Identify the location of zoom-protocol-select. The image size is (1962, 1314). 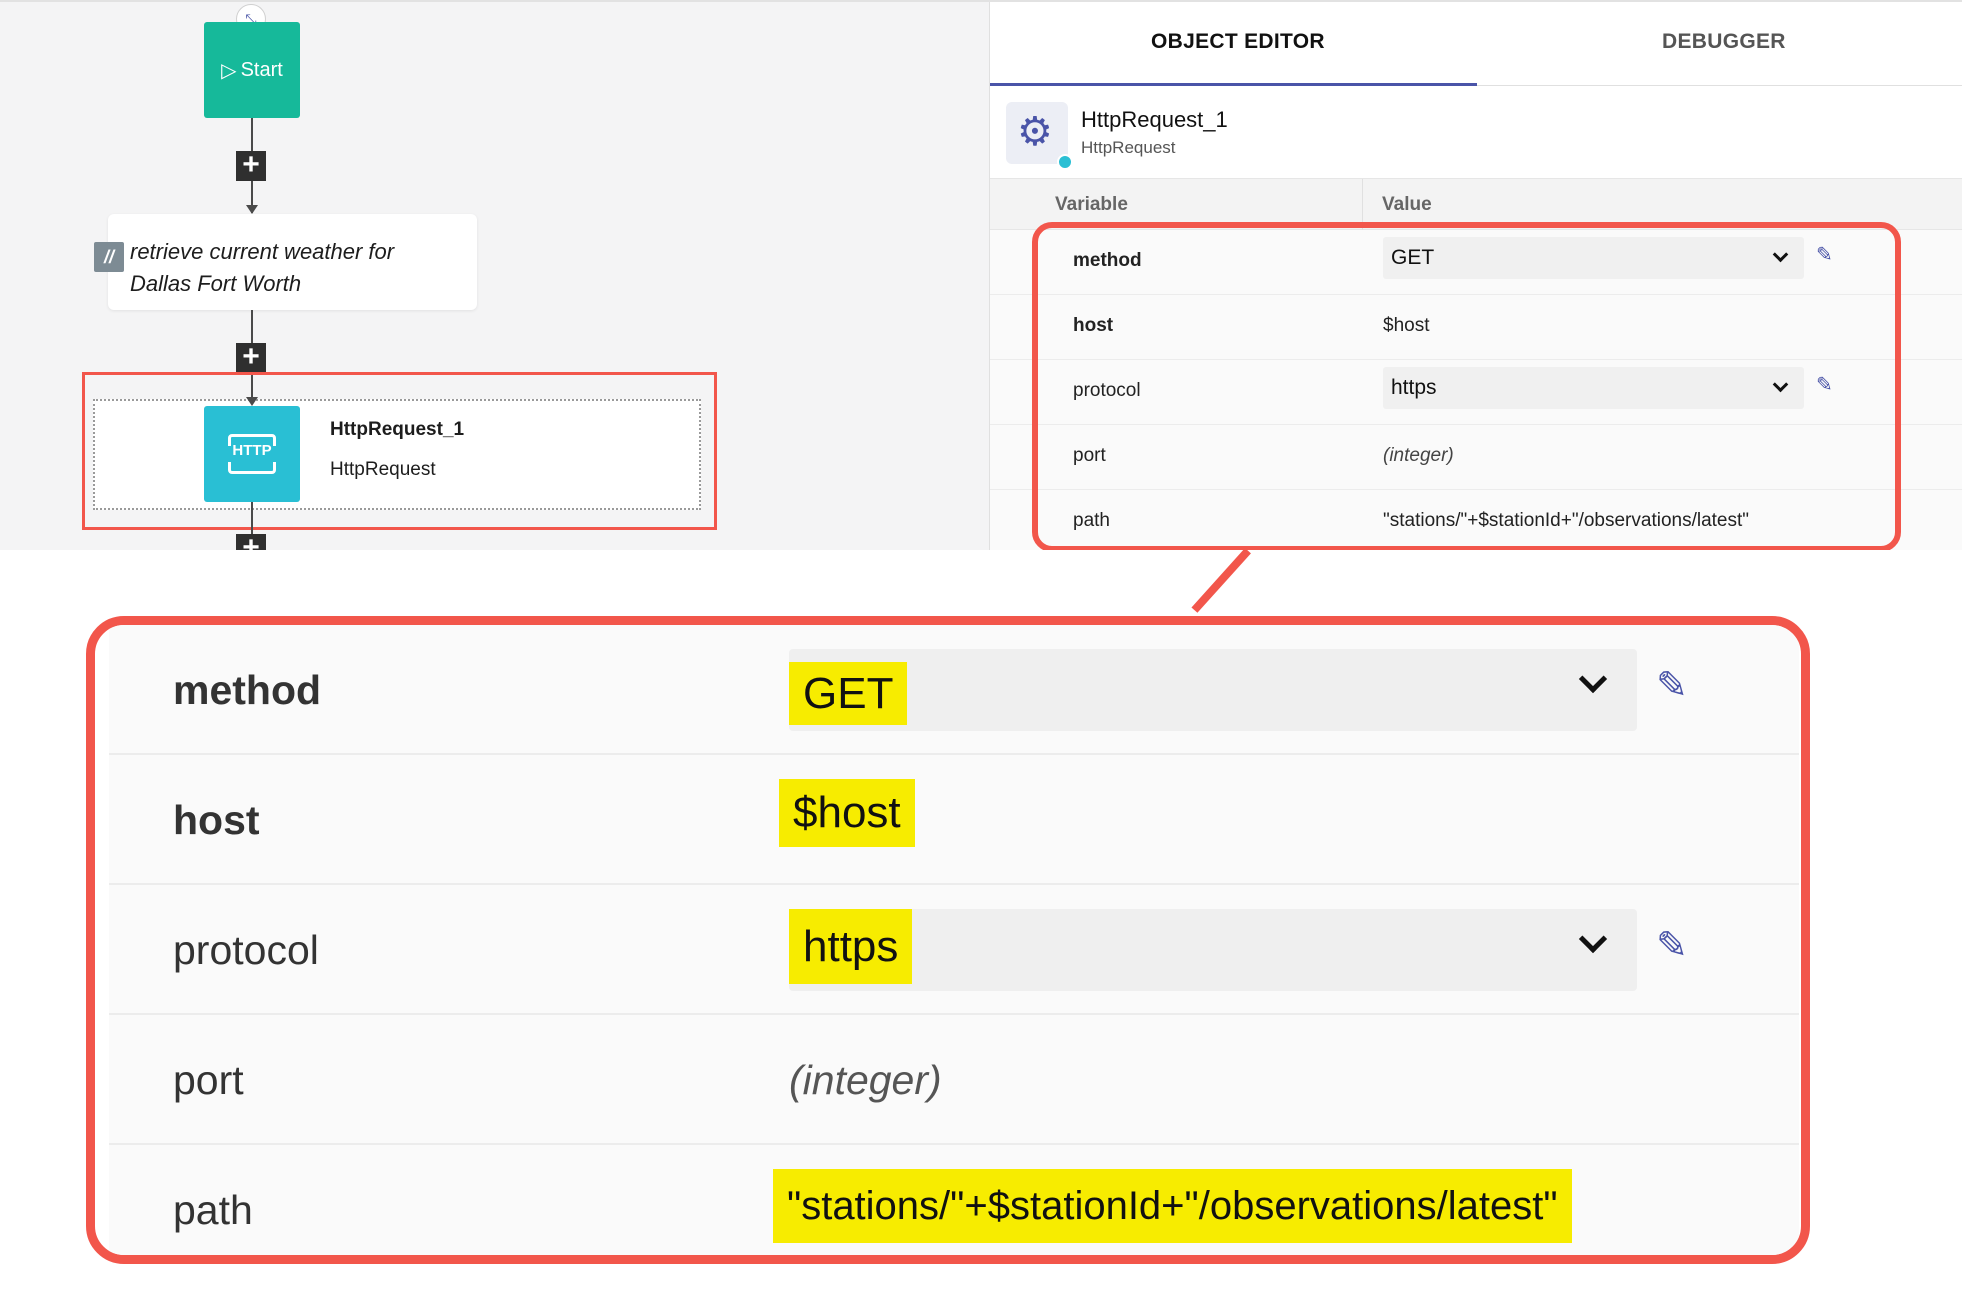
(1213, 950).